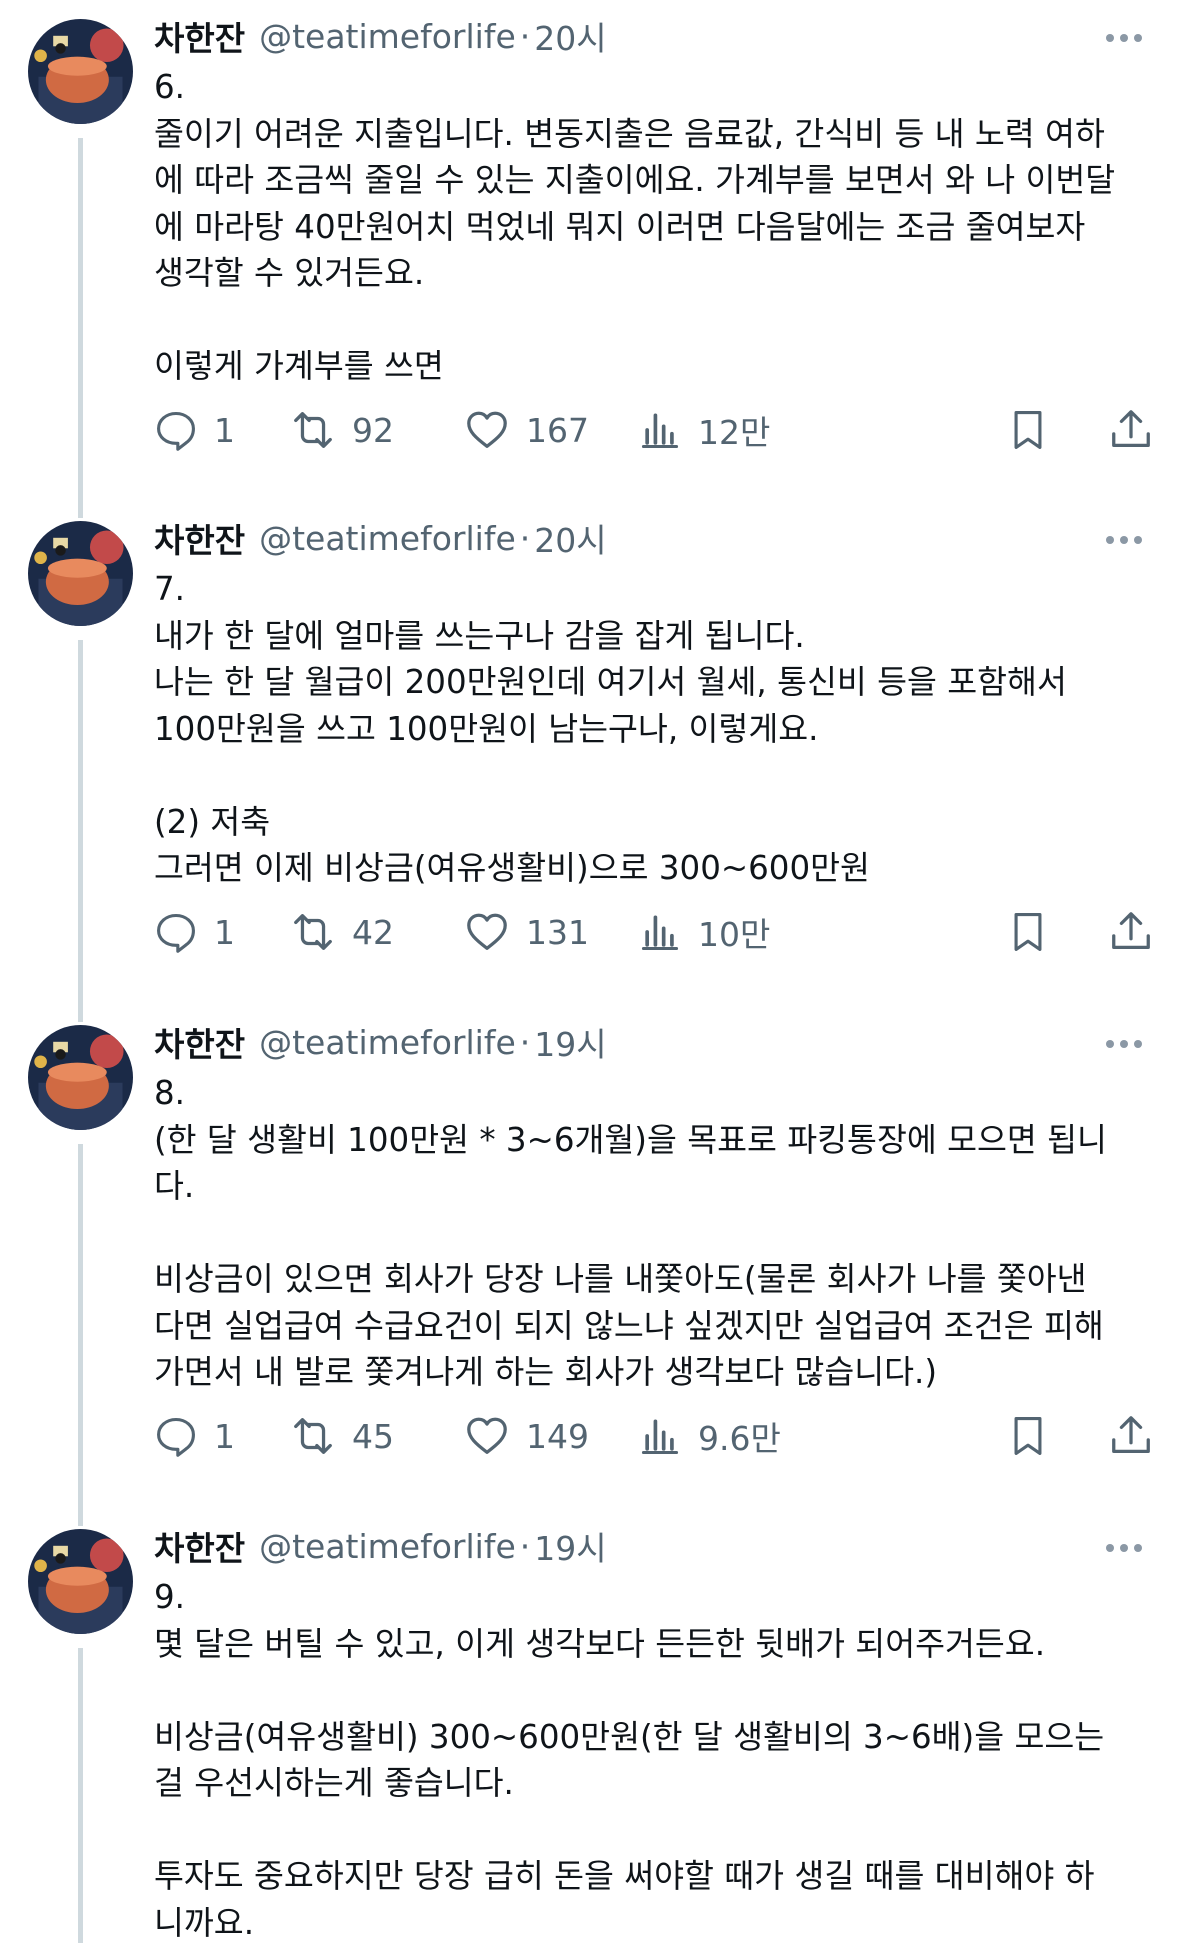 Image resolution: width=1179 pixels, height=1946 pixels. I want to click on retweet-button: 92, so click(342, 430).